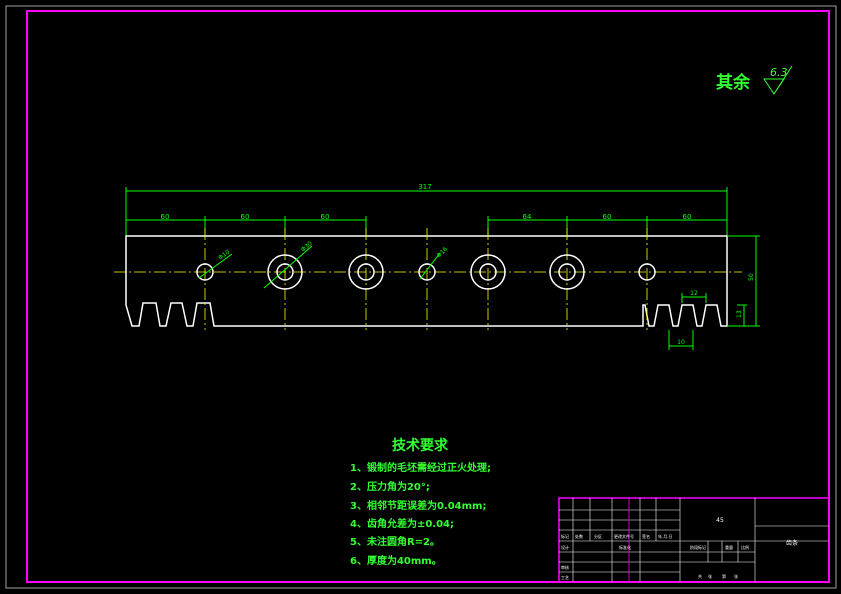  What do you see at coordinates (745, 547) in the screenshot?
I see `tb-sub-4: 比例` at bounding box center [745, 547].